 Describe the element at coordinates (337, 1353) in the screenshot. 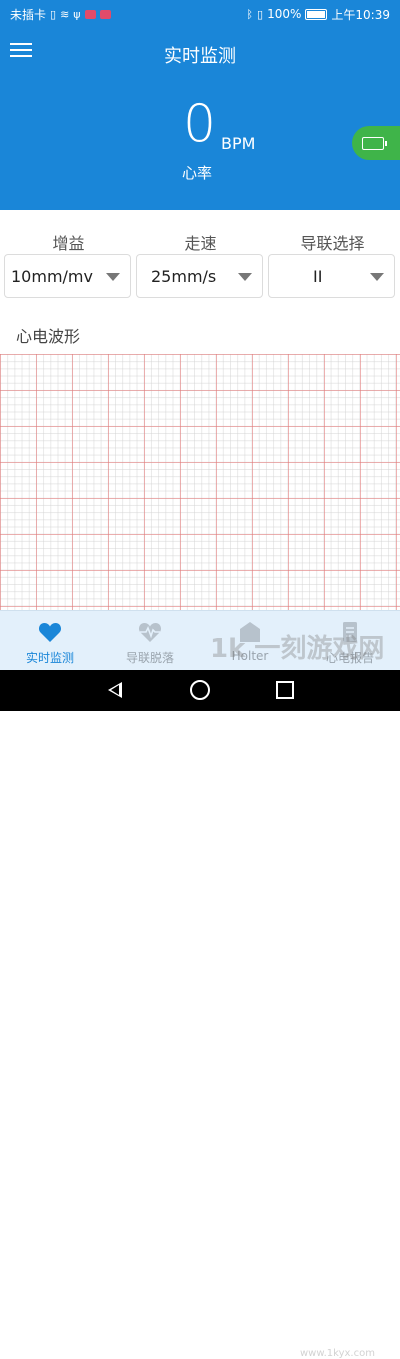

I see `watermark-url: www.1kyx.com` at that location.